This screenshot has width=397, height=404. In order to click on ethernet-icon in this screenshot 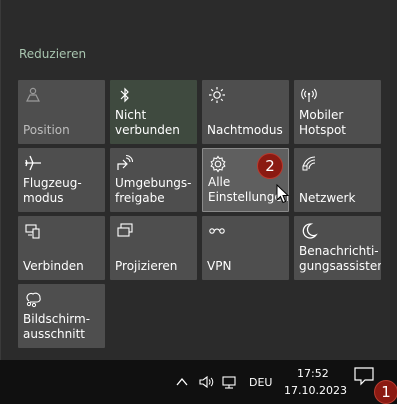, I will do `click(229, 382)`.